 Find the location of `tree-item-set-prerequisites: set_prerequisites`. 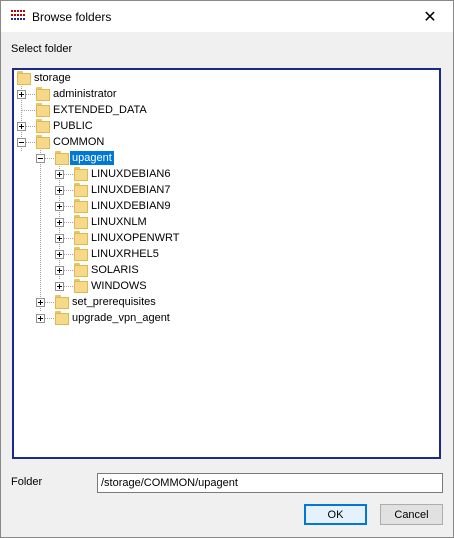

tree-item-set-prerequisites: set_prerequisites is located at coordinates (124, 302).